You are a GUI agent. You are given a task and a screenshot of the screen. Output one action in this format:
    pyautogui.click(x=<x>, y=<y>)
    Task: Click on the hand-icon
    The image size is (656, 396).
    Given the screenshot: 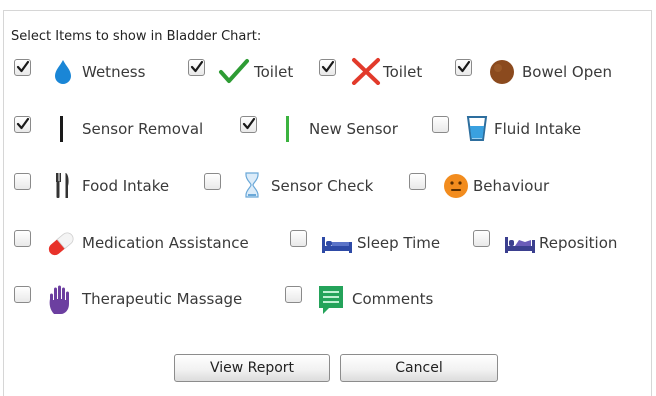 What is the action you would take?
    pyautogui.click(x=59, y=299)
    